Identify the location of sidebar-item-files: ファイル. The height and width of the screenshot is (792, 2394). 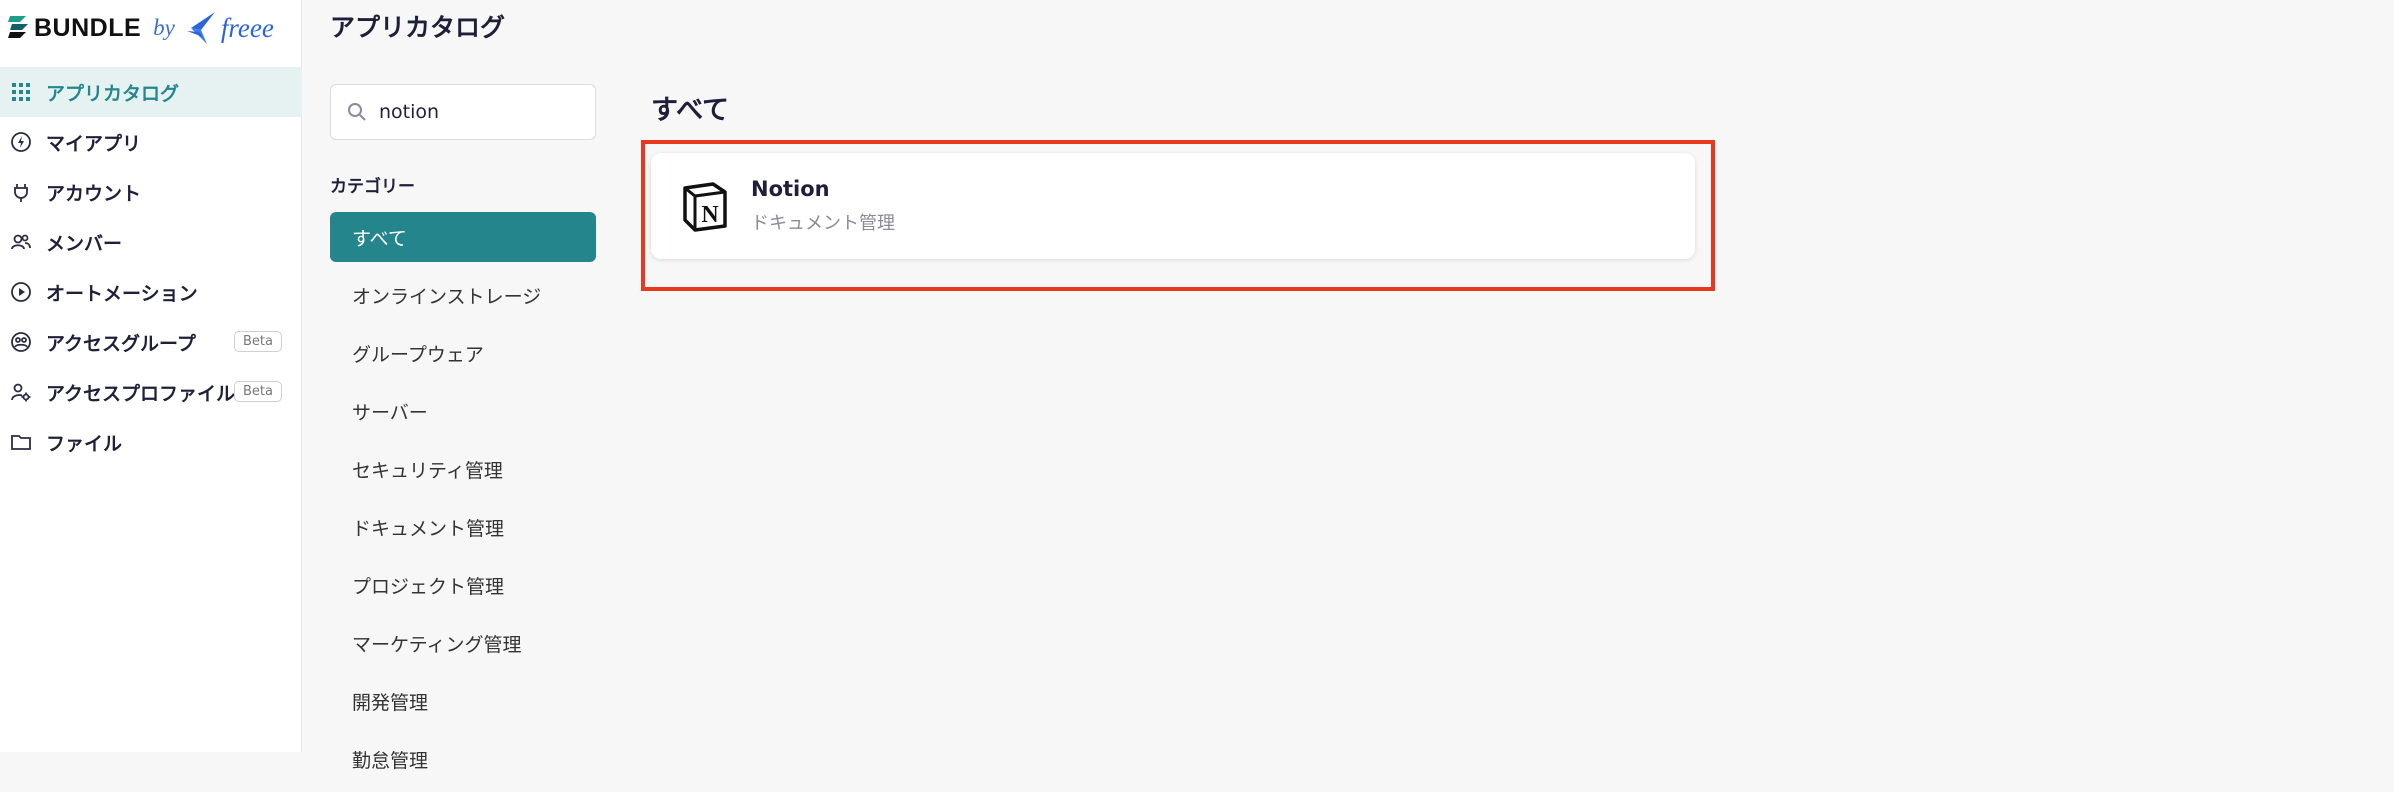
(151, 442).